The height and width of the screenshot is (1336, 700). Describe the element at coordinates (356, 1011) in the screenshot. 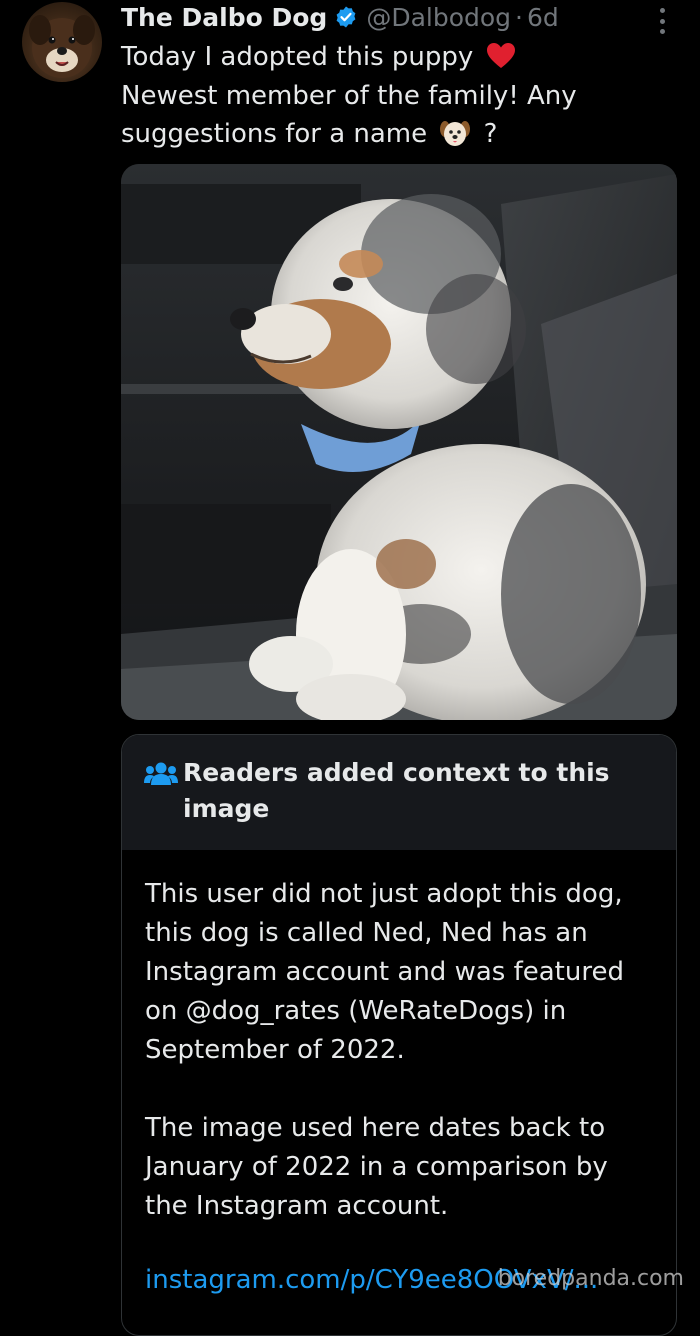

I see `context-body-line: on @dog_rates (WeRateDogs) in` at that location.